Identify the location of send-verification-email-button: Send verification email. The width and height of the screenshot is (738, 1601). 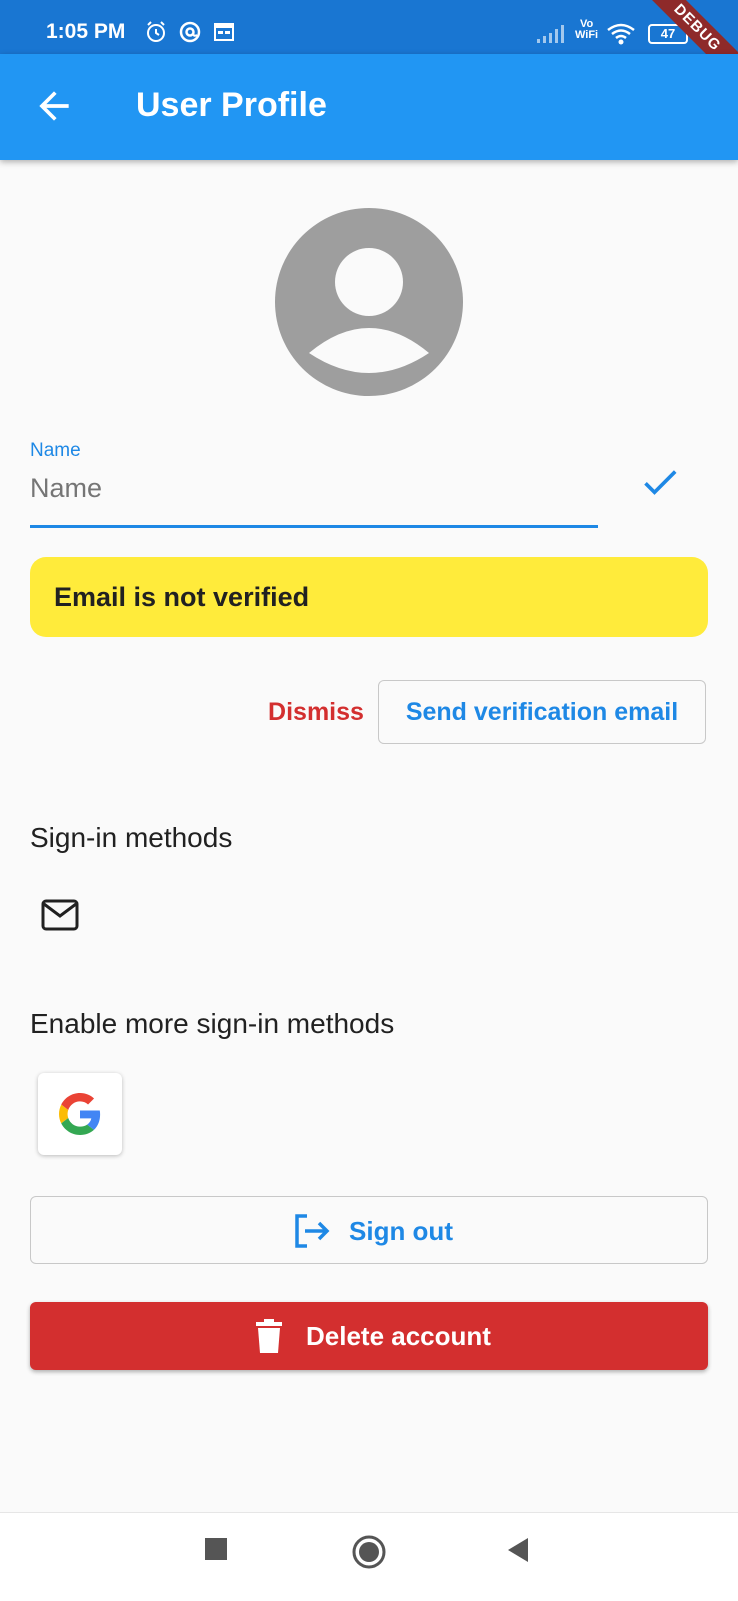
(542, 712).